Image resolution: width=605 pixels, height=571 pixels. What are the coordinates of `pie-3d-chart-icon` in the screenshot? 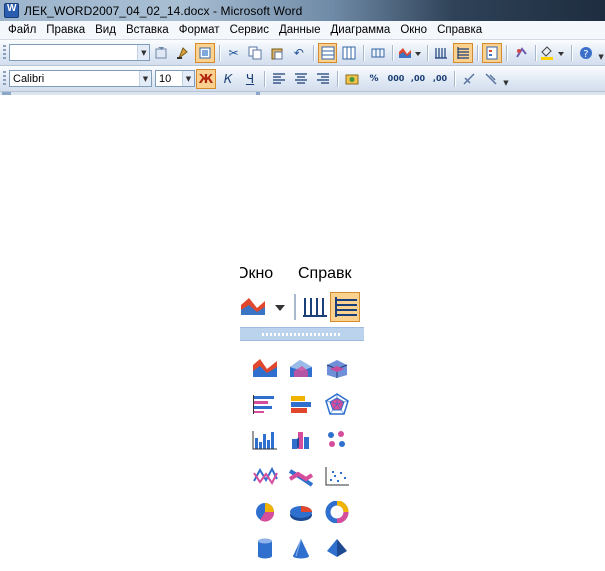 It's located at (301, 512).